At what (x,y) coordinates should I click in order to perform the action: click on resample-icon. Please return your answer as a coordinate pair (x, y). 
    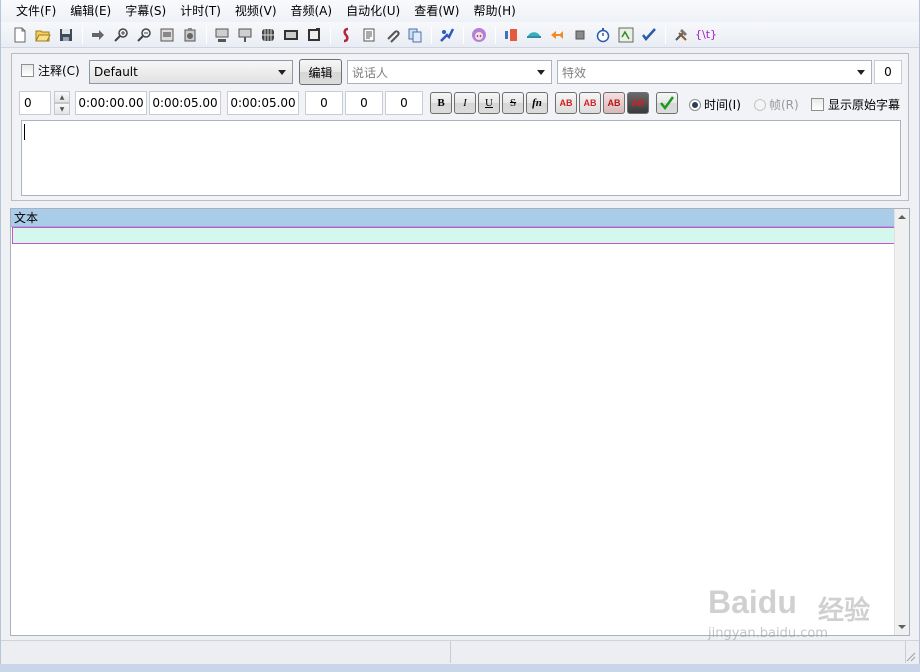
    Looking at the image, I should click on (557, 35).